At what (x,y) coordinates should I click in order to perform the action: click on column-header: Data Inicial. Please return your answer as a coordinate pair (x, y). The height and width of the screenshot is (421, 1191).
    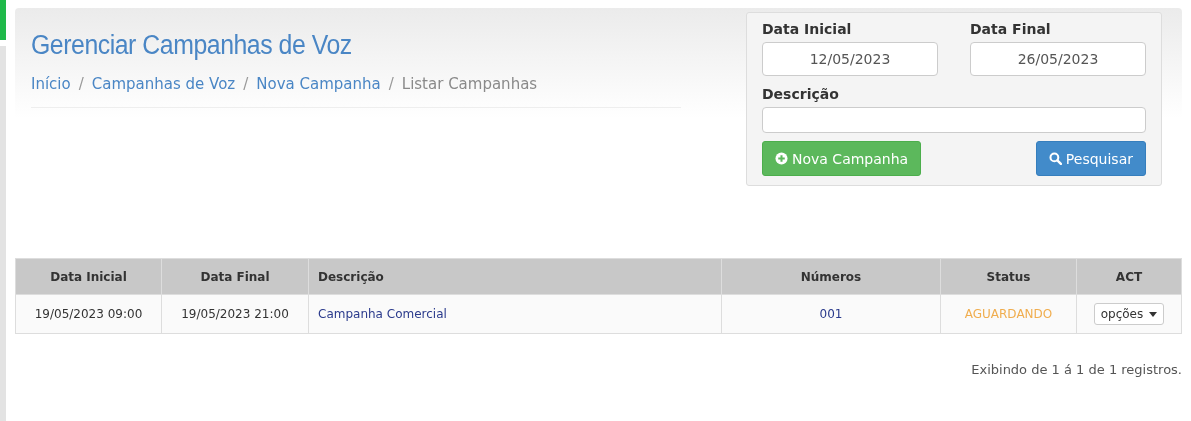
    Looking at the image, I should click on (88, 276).